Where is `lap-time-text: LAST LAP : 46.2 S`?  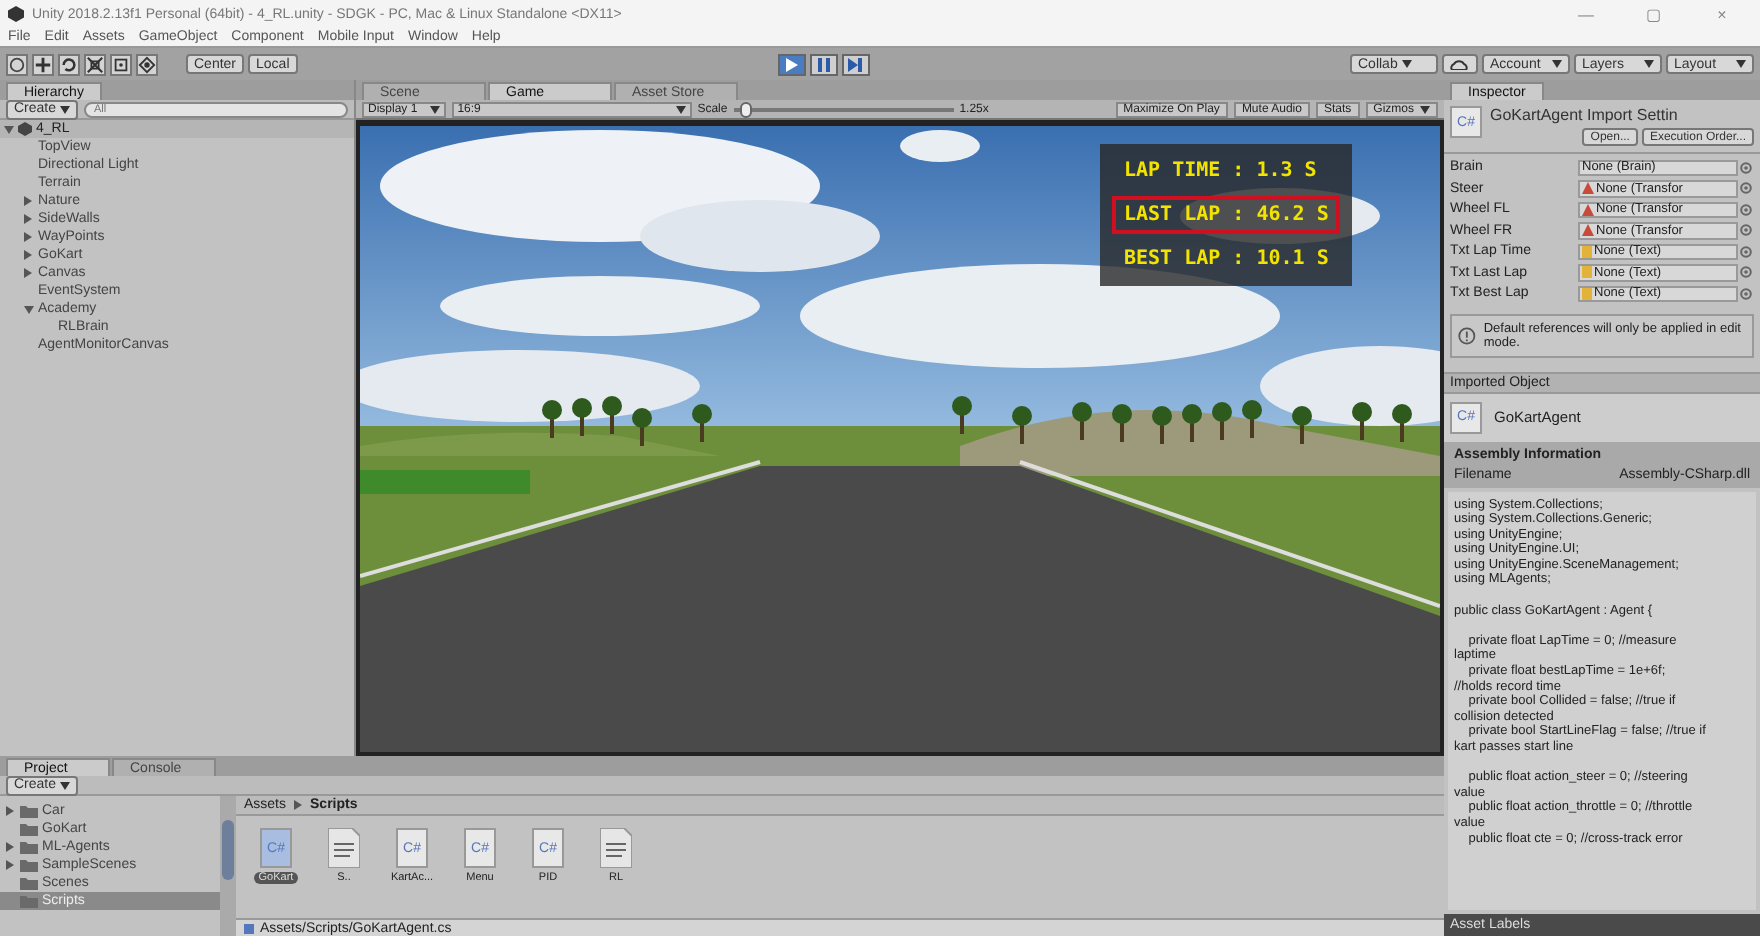 lap-time-text: LAST LAP : 46.2 S is located at coordinates (1226, 215).